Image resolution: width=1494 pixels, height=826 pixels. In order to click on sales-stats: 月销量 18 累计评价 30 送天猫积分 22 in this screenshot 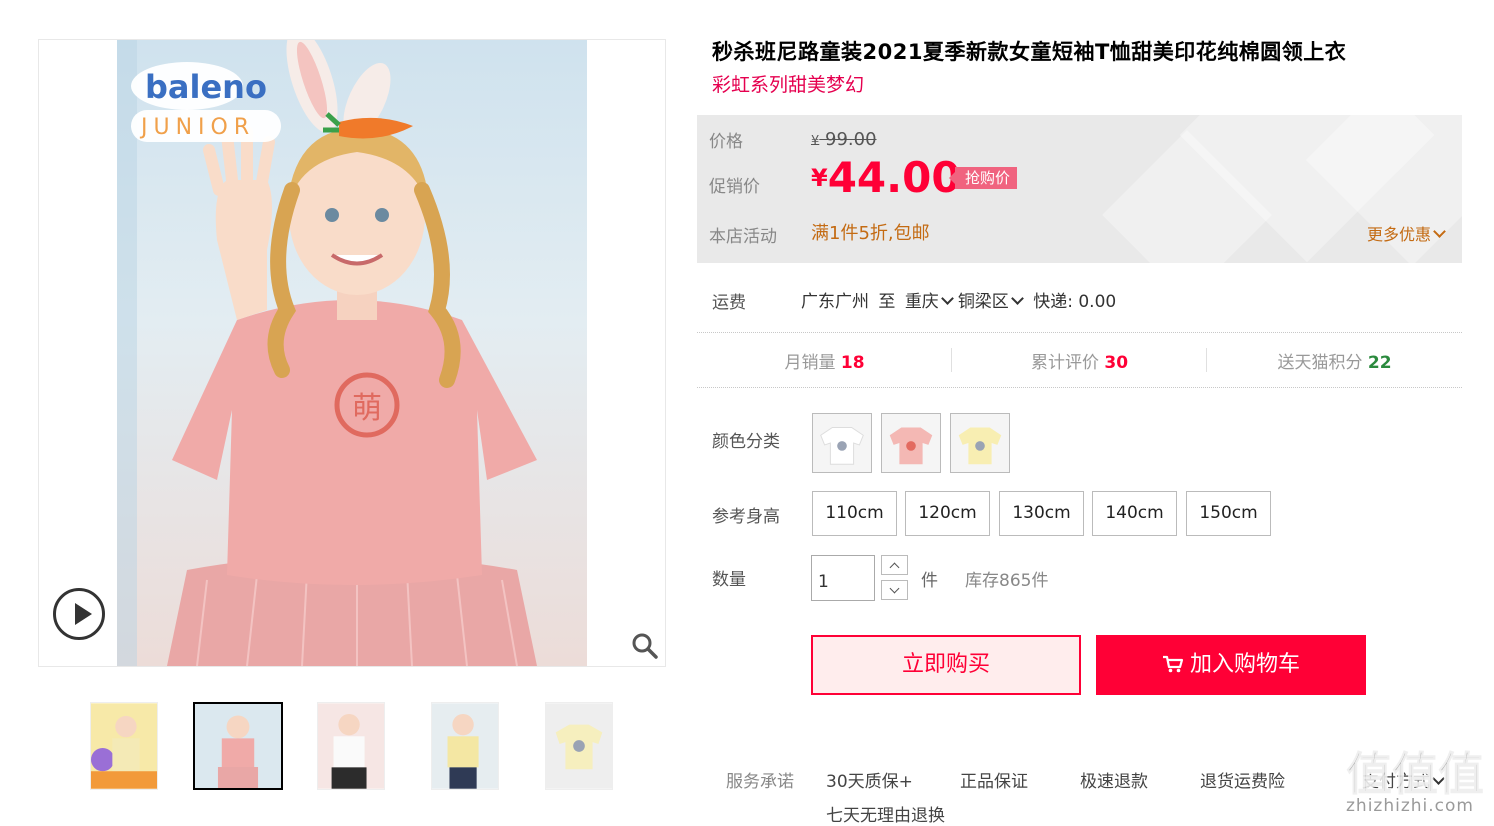, I will do `click(1079, 360)`.